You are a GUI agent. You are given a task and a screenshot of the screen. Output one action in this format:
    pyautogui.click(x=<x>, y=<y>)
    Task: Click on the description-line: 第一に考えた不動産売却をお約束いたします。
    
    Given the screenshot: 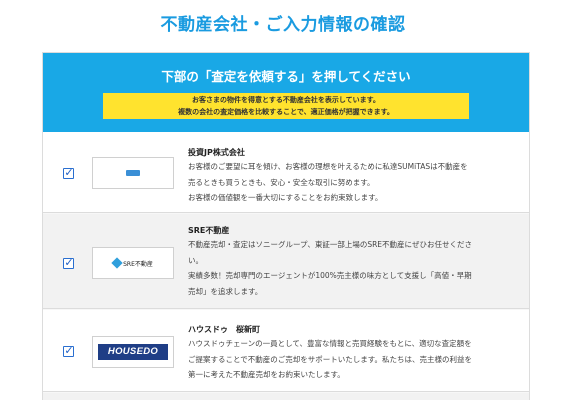 What is the action you would take?
    pyautogui.click(x=266, y=374)
    